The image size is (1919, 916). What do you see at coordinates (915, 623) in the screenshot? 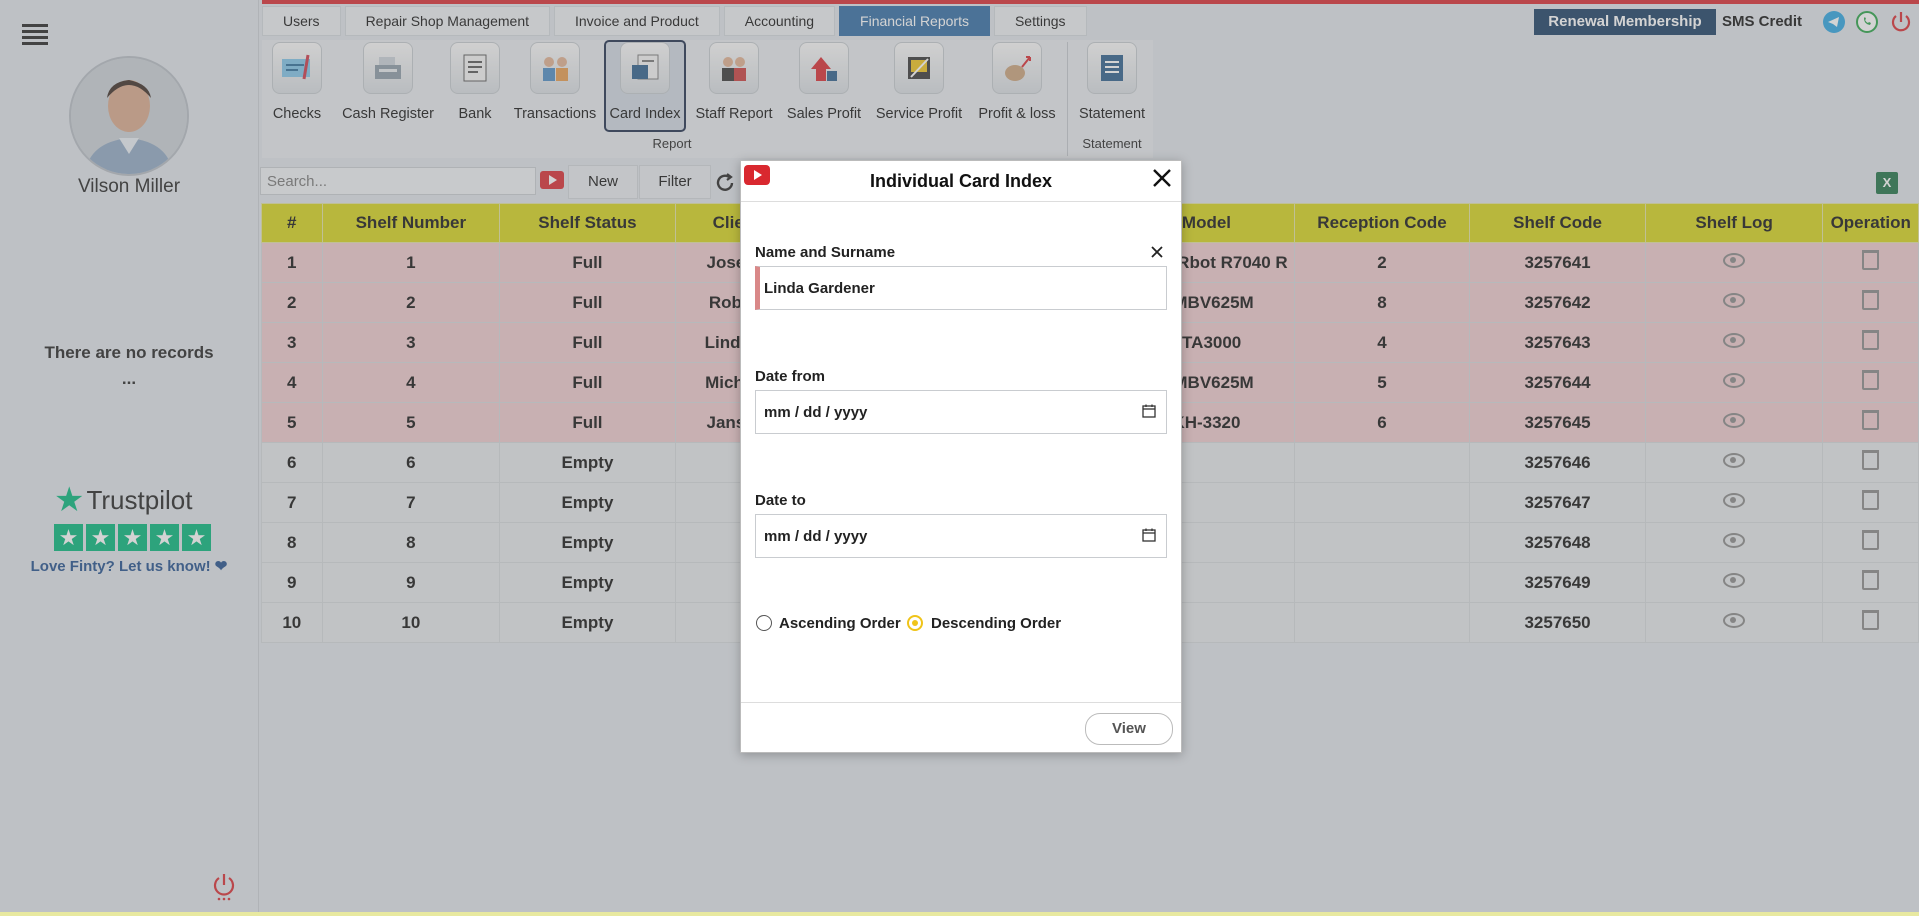
I see `descending-order-radio` at bounding box center [915, 623].